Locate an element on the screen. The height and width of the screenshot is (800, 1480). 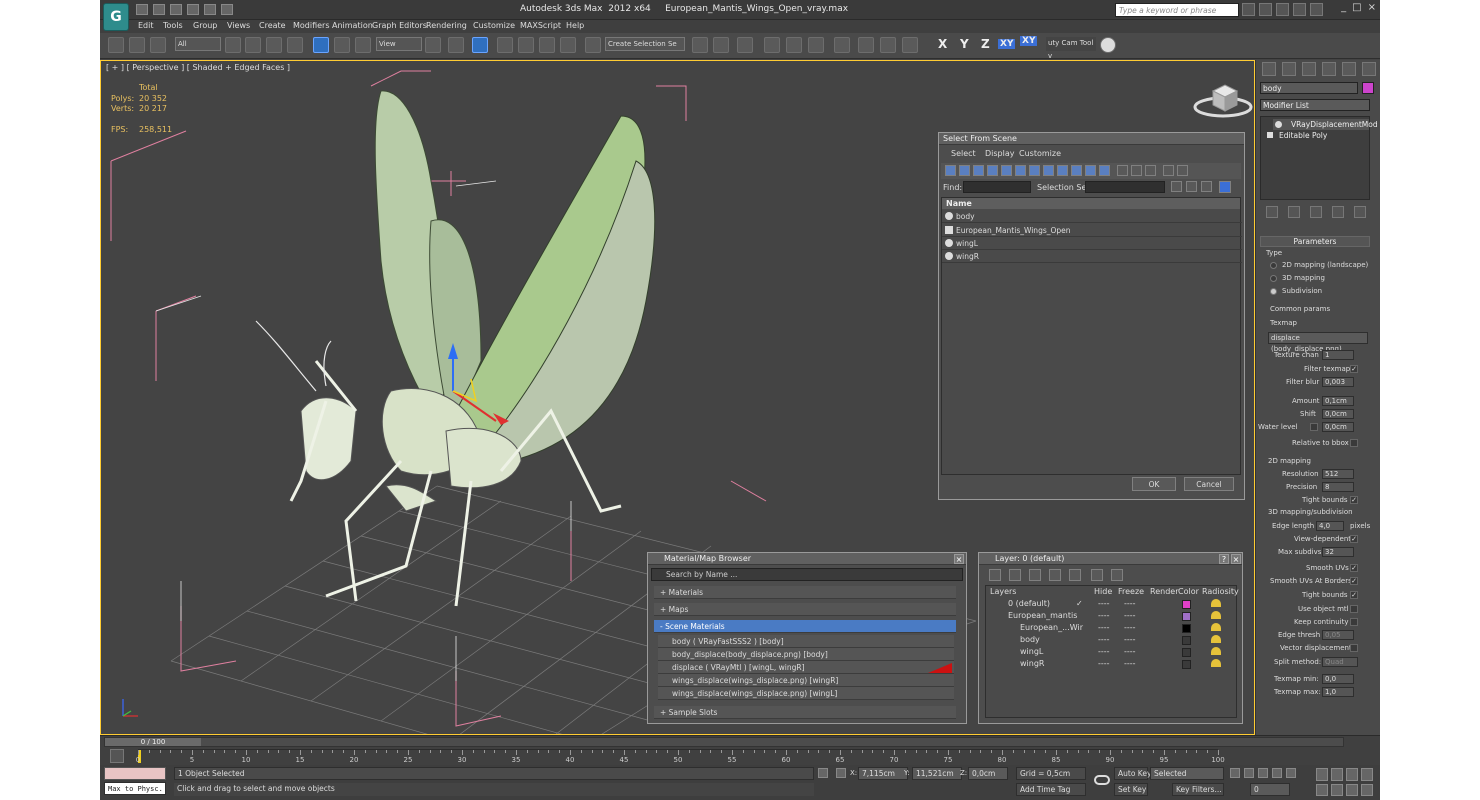
mirror-icon is located at coordinates (700, 45).